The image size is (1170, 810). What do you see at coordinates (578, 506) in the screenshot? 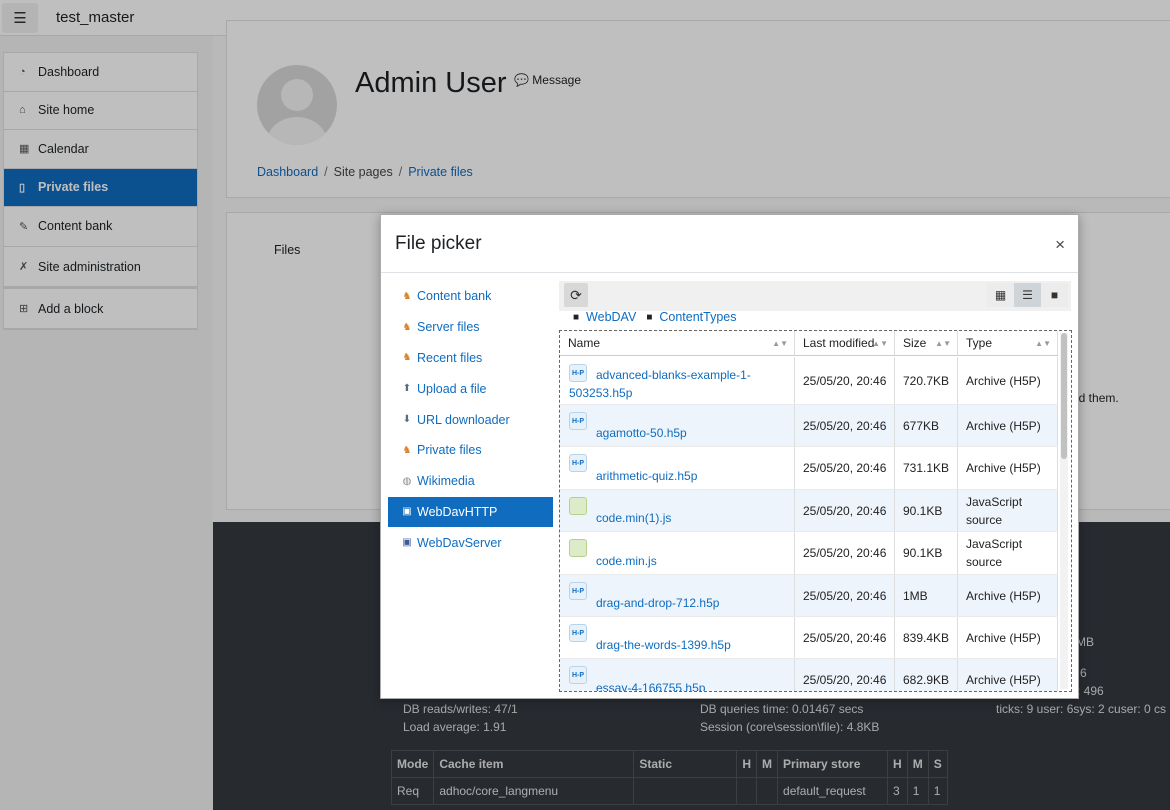
I see `js-file-icon` at bounding box center [578, 506].